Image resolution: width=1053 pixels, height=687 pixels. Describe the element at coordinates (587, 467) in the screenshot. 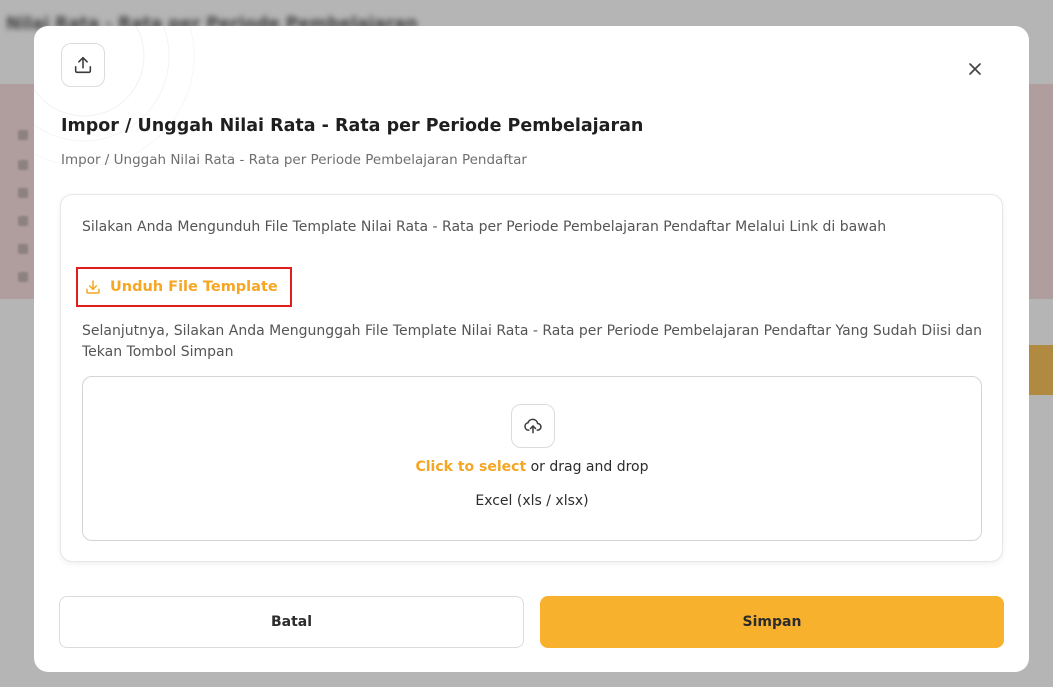

I see `drag-drop-text: or drag and drop` at that location.